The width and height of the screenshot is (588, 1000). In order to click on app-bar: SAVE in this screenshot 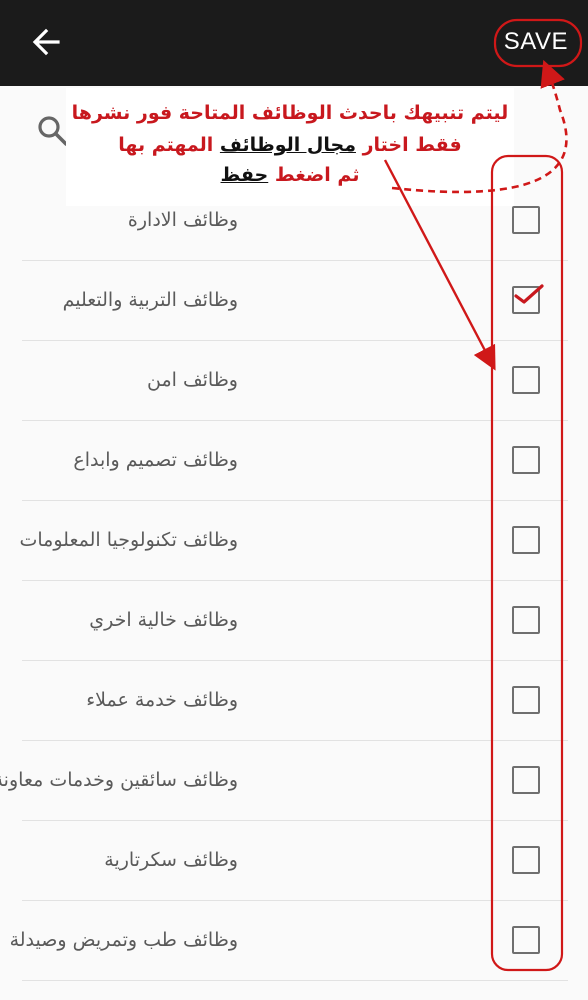, I will do `click(294, 43)`.